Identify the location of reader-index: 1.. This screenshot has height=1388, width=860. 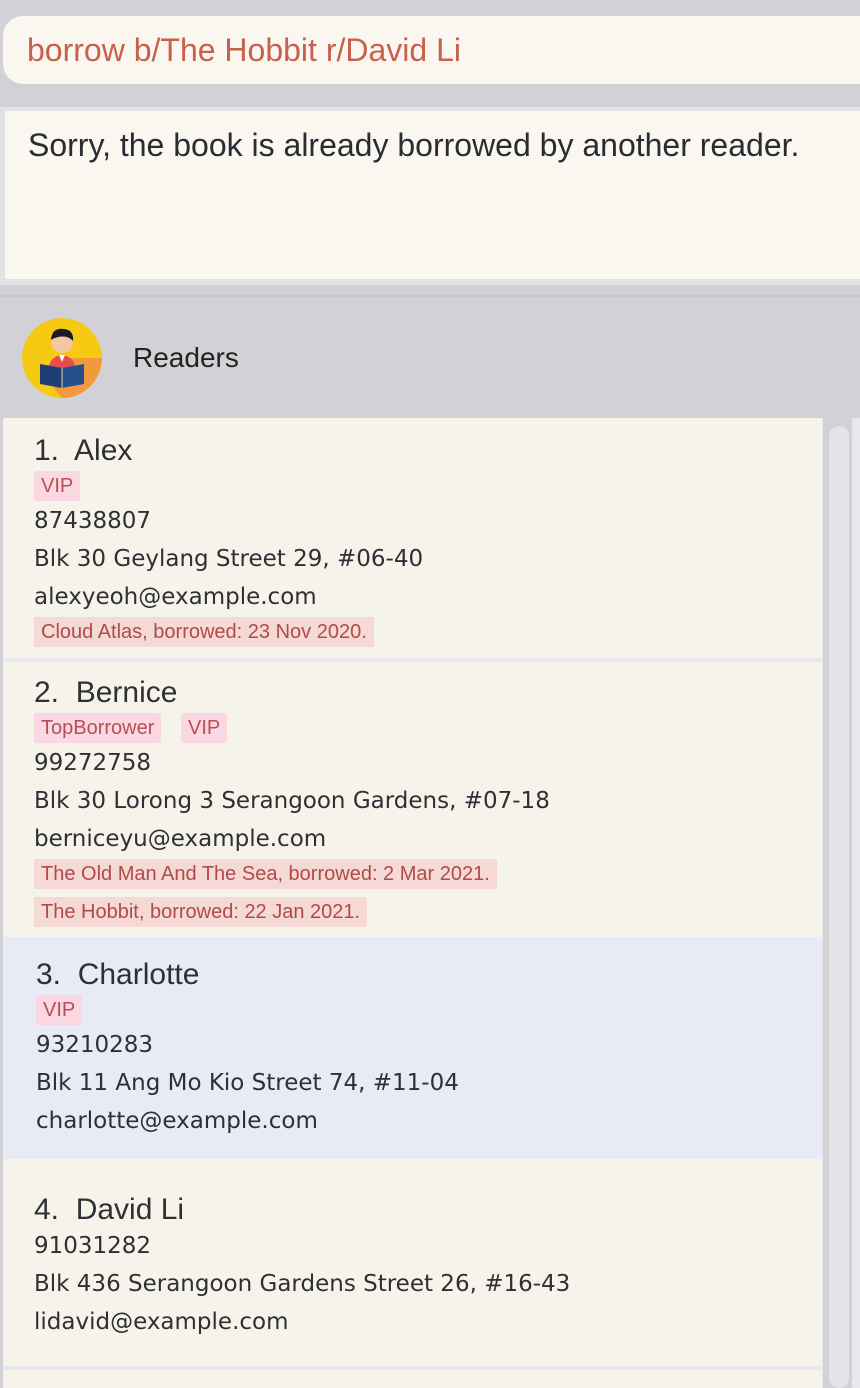
(47, 450).